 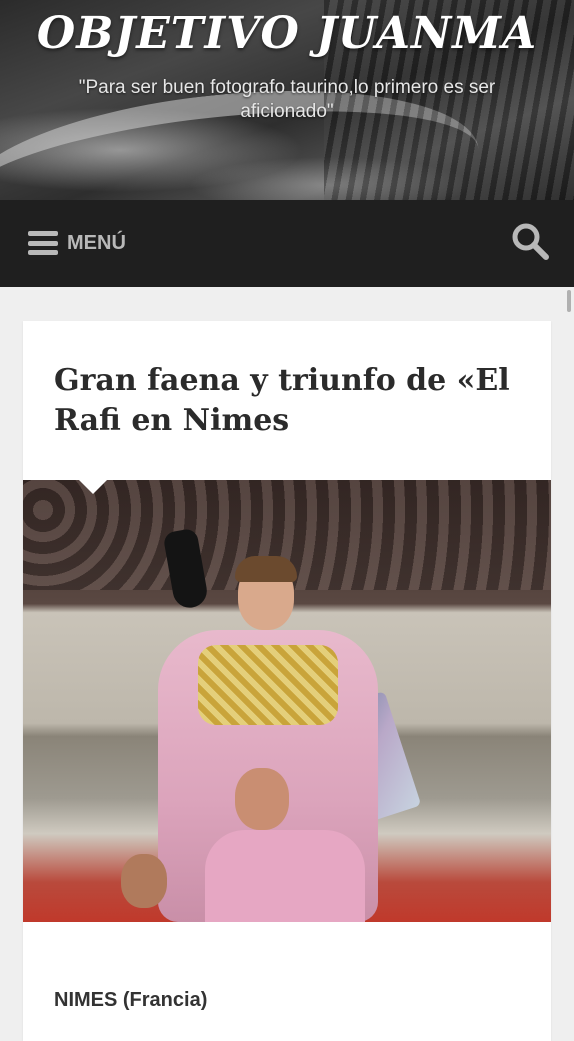 I want to click on search-icon, so click(x=530, y=241).